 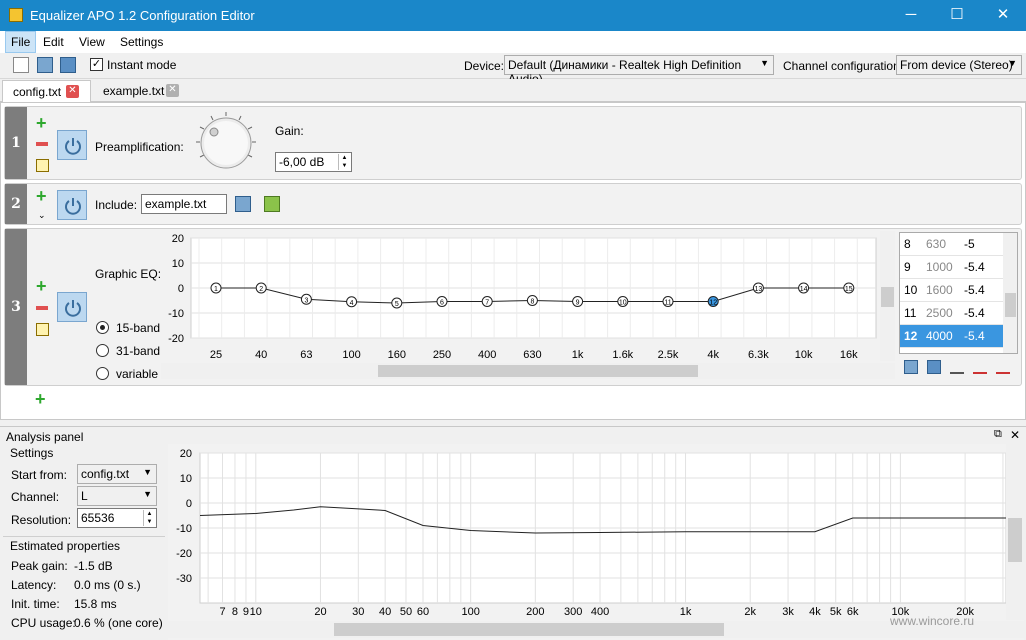 I want to click on save-icon, so click(x=934, y=367).